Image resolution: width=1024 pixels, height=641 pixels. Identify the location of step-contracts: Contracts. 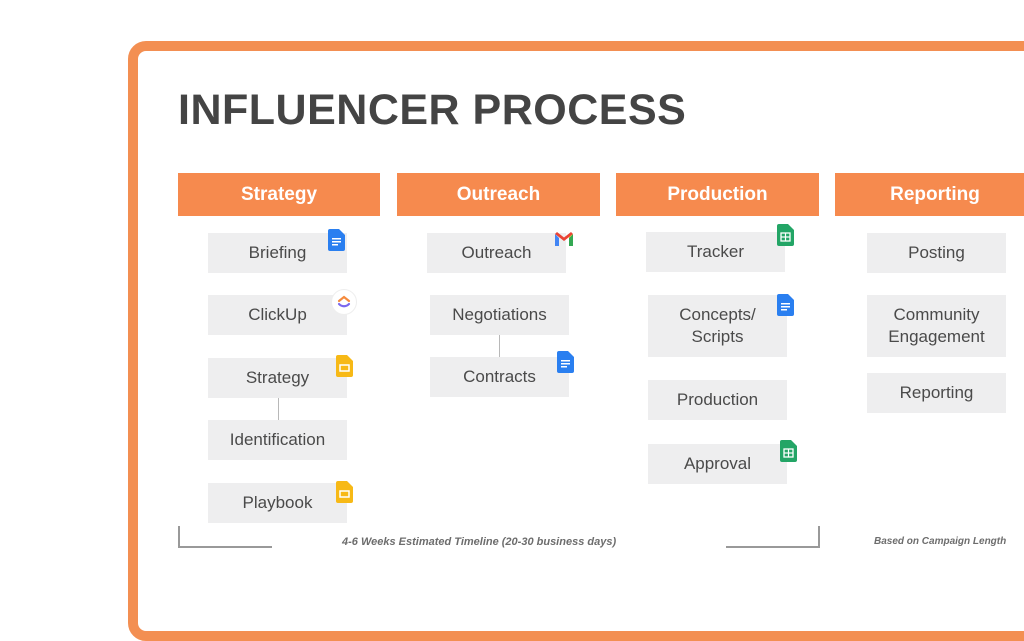
(499, 377).